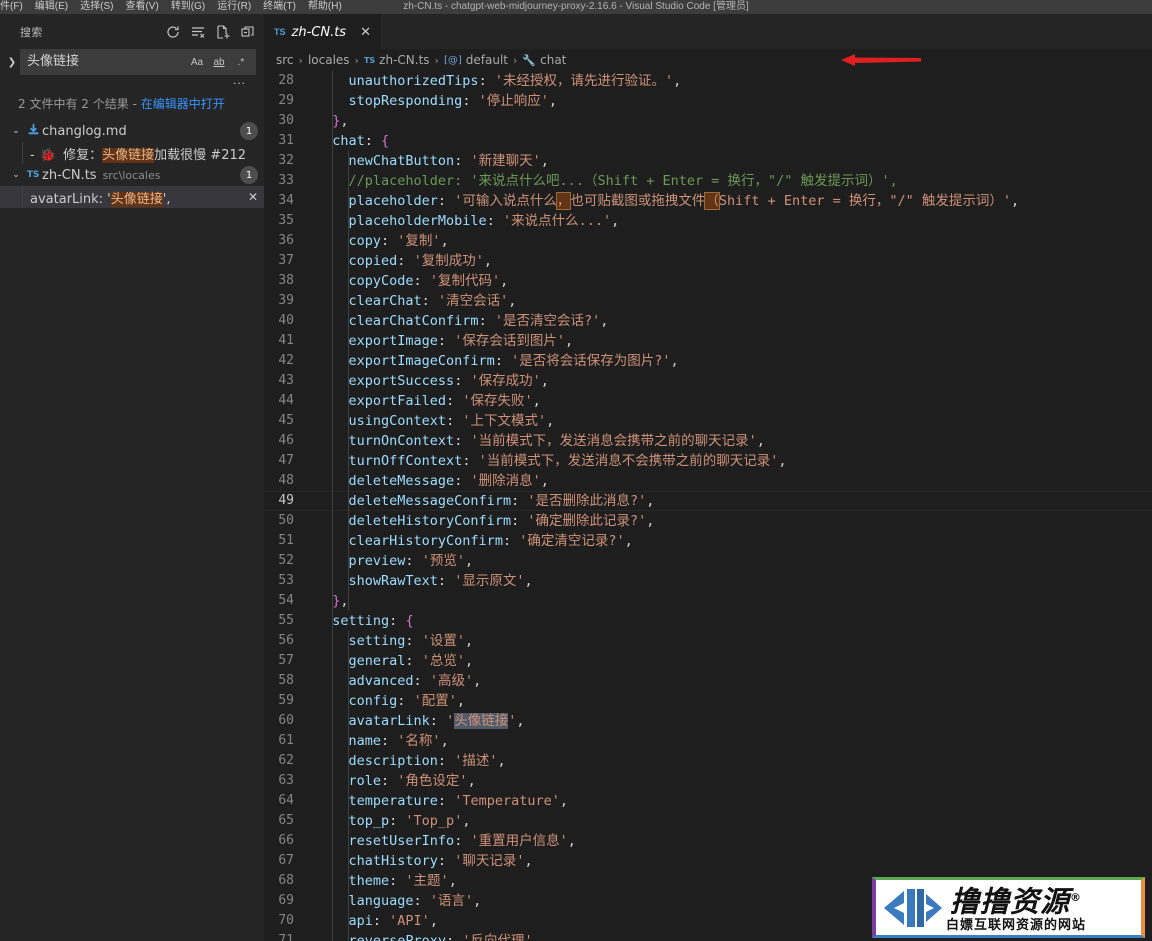 Image resolution: width=1152 pixels, height=941 pixels. What do you see at coordinates (708, 81) in the screenshot?
I see `code-line: 28 unauthorizedTips: '未经授权，请先进行验证。',` at bounding box center [708, 81].